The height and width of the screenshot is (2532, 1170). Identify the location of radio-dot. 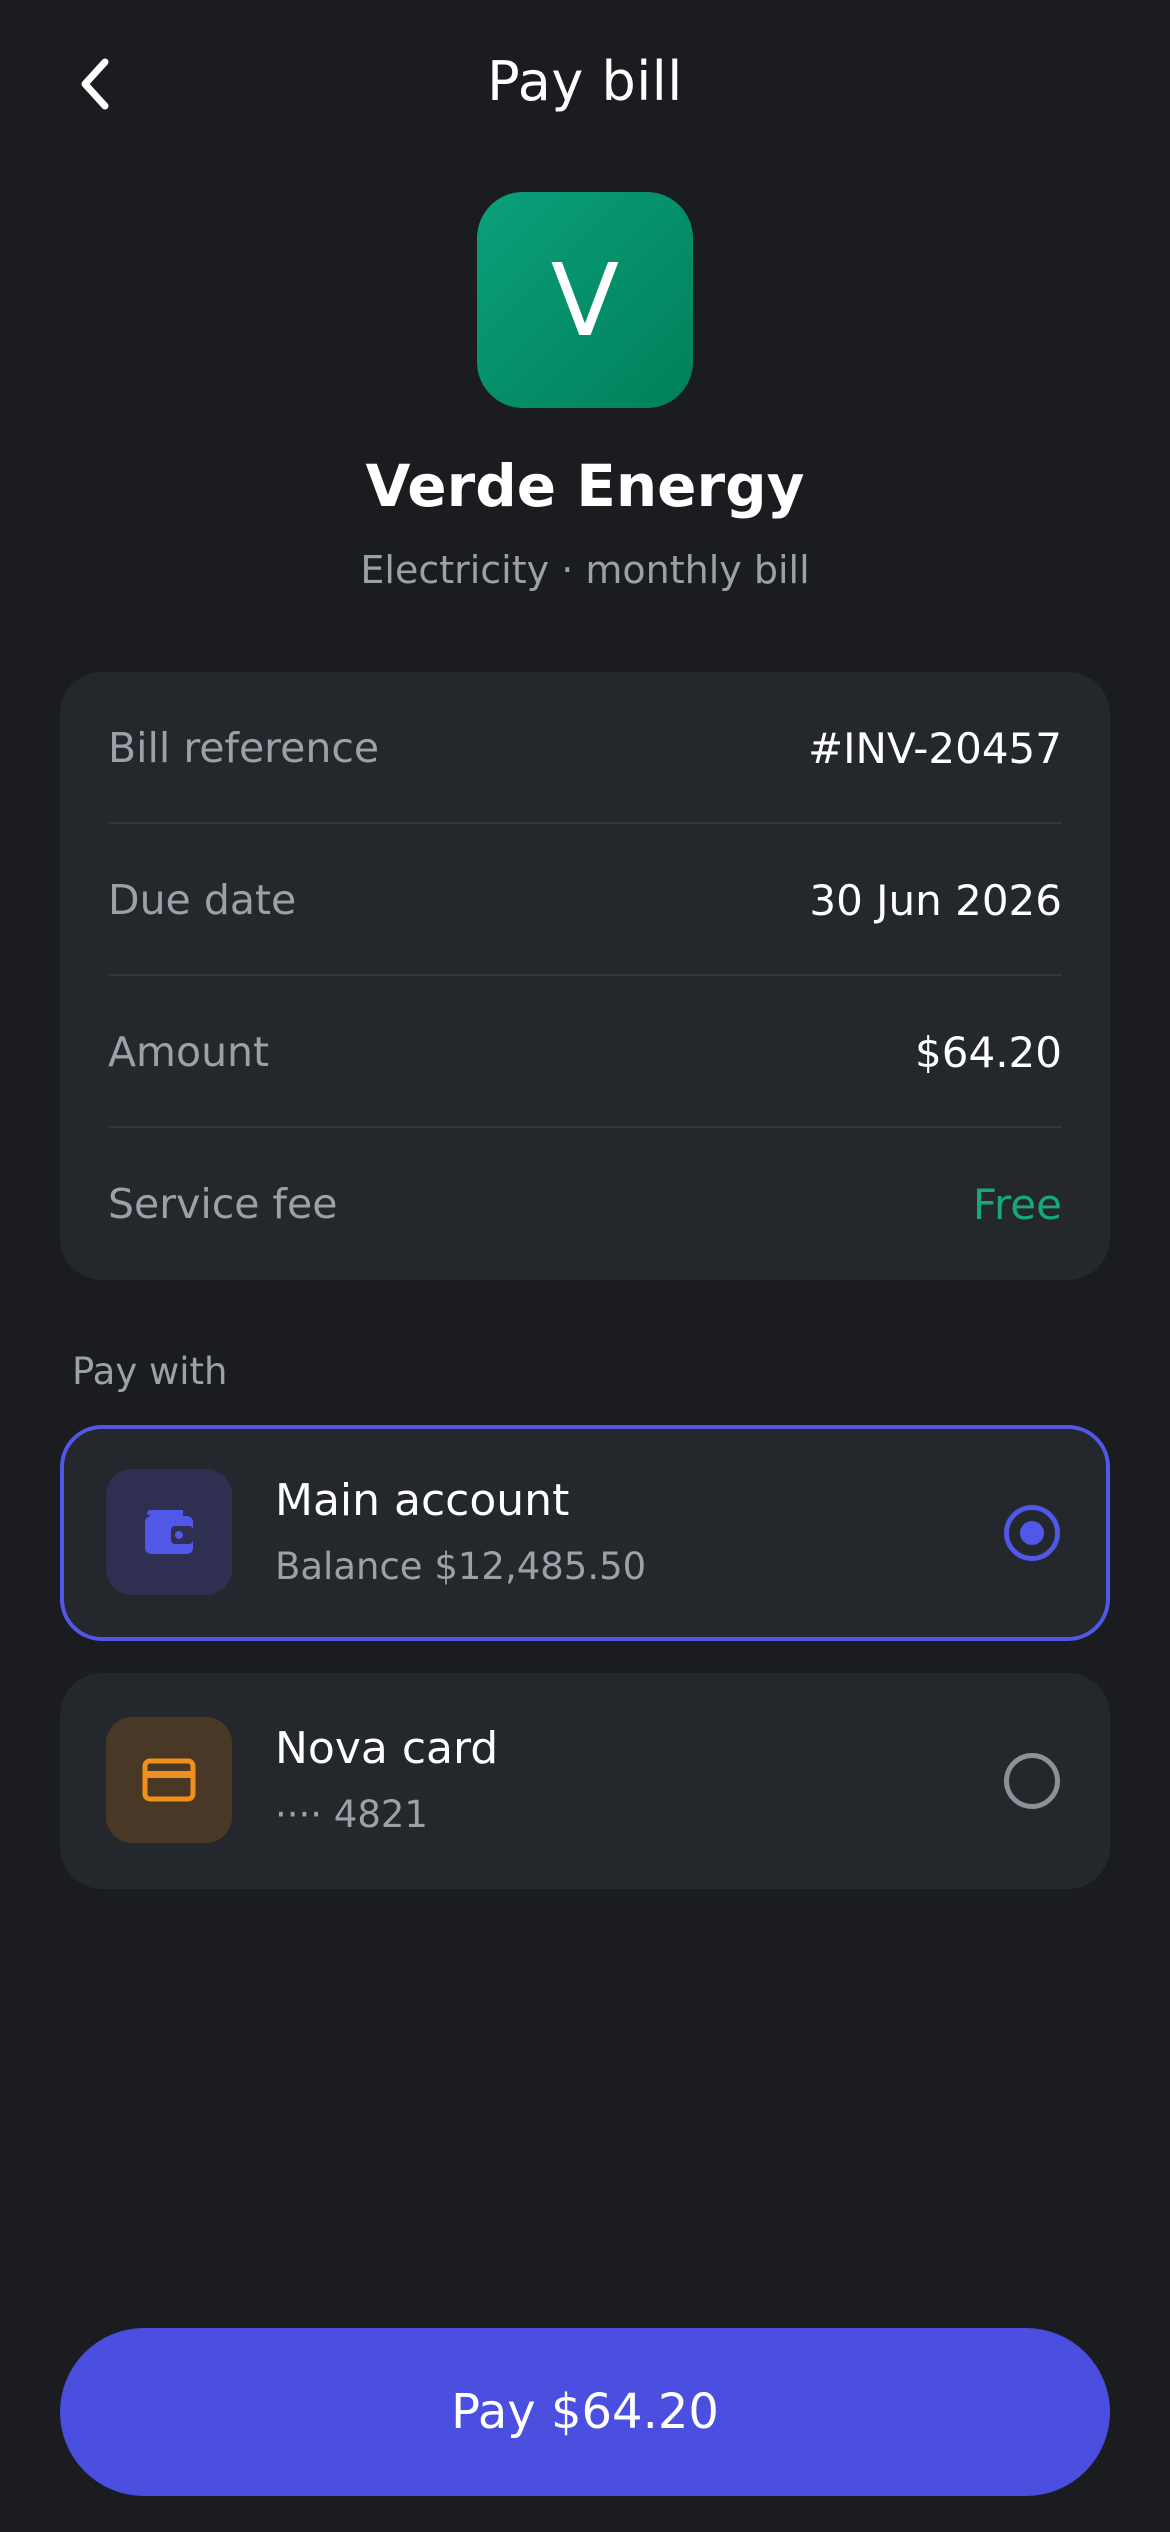
(1032, 1533).